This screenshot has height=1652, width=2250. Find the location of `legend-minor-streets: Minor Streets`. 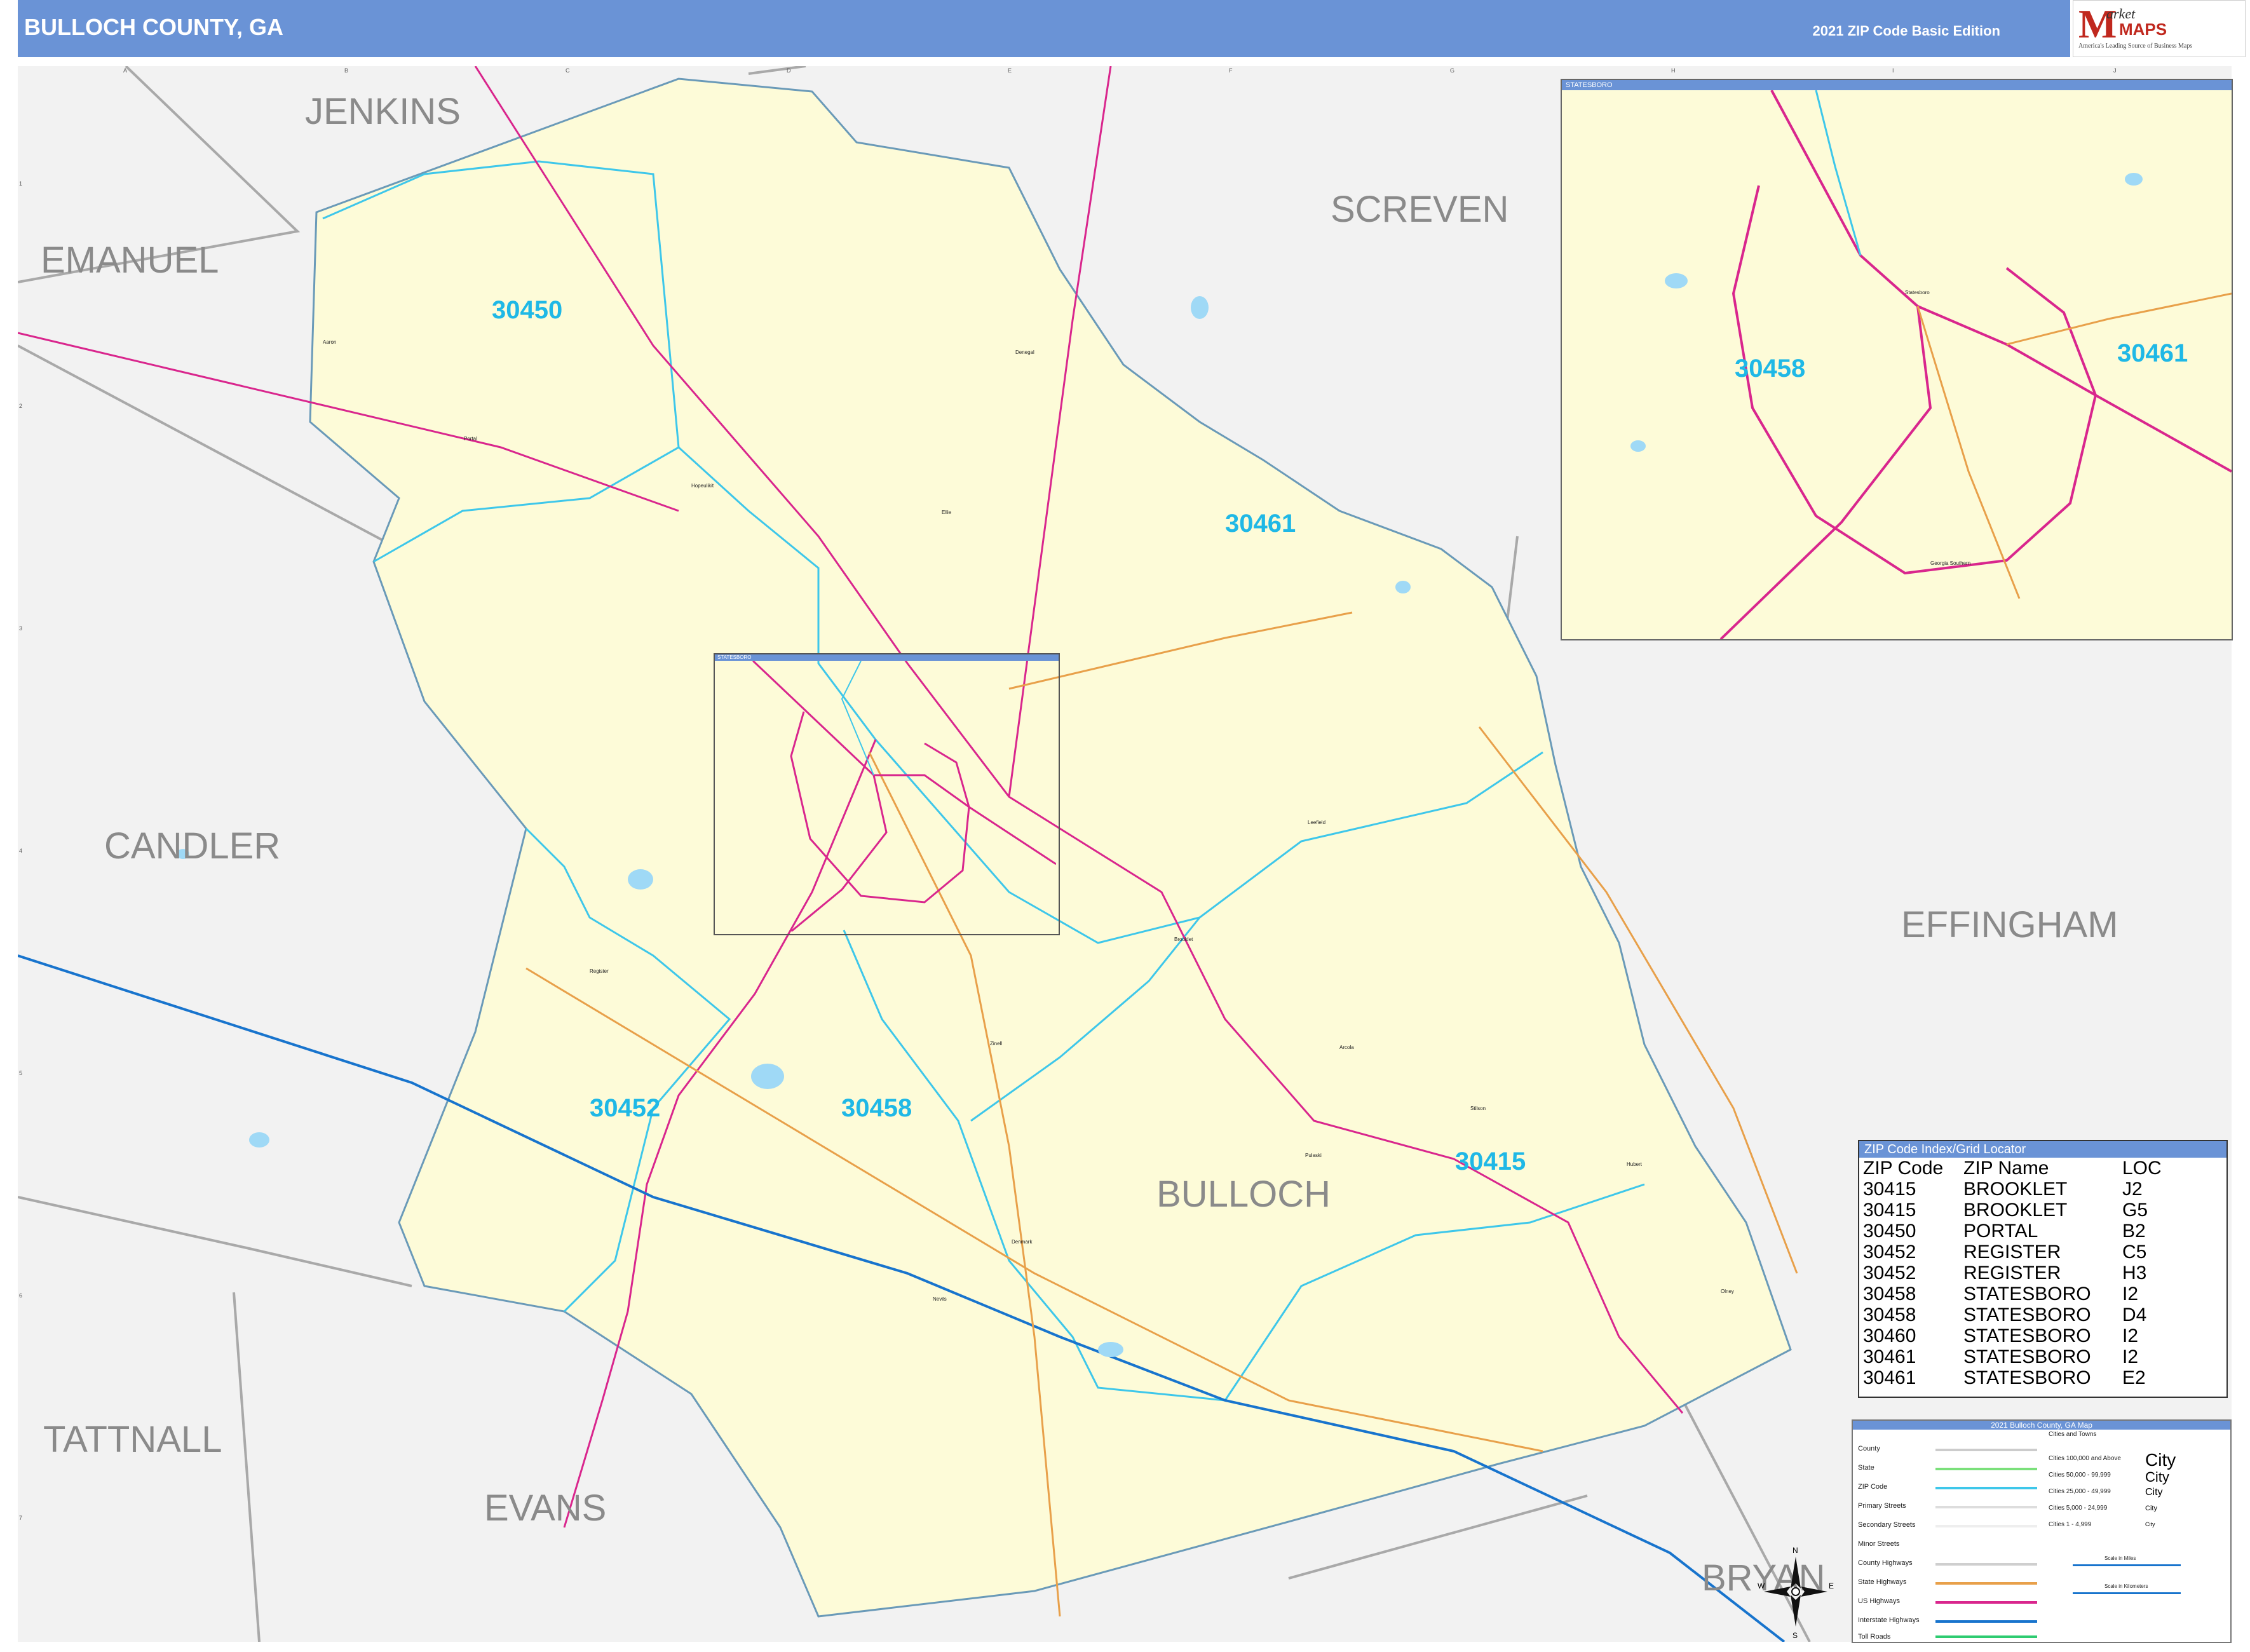

legend-minor-streets: Minor Streets is located at coordinates (1879, 1544).